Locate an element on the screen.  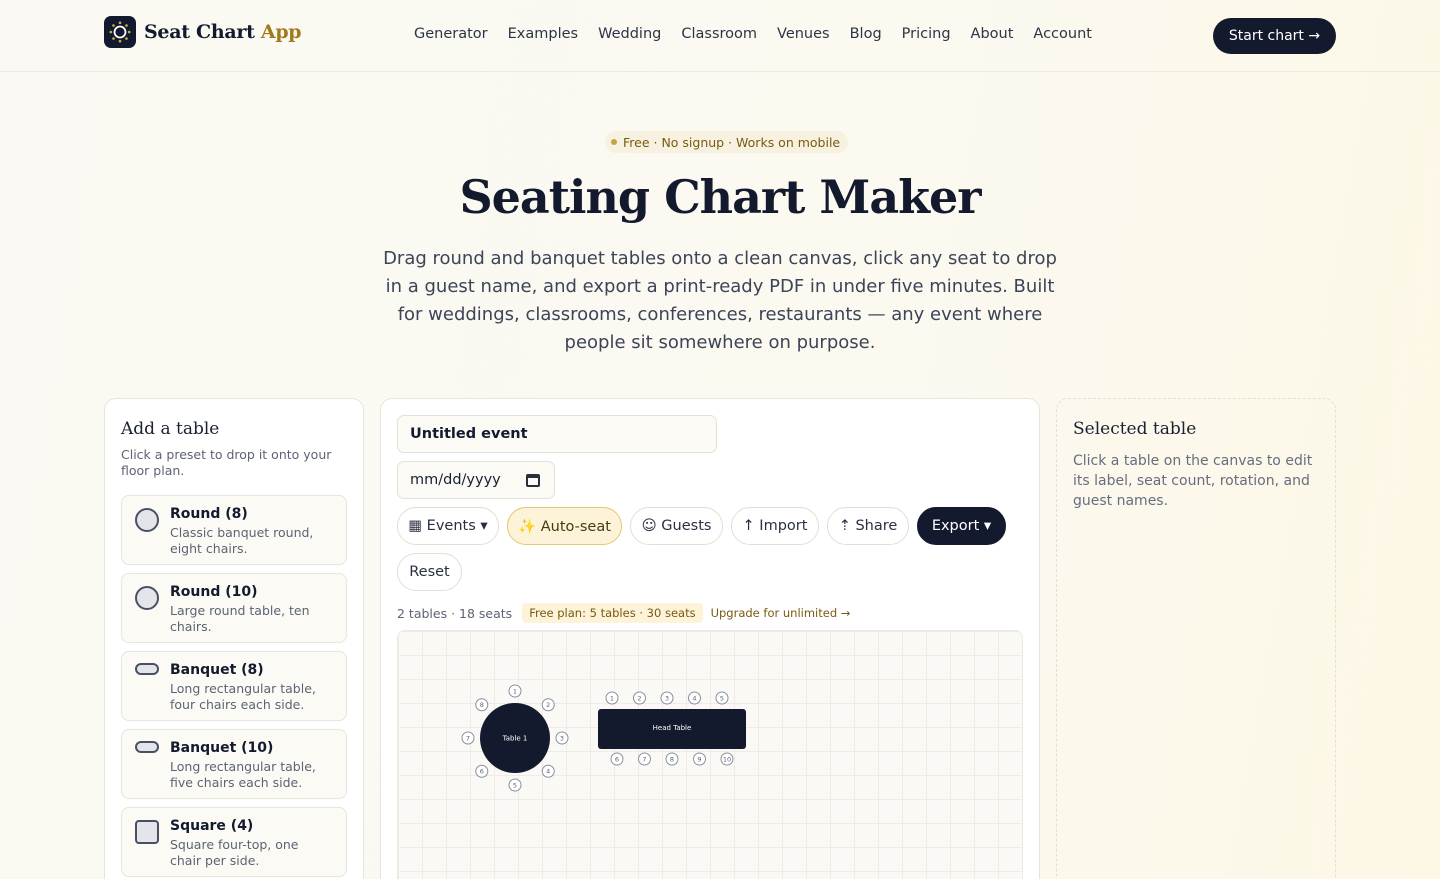
nav-examples: Examples is located at coordinates (543, 34).